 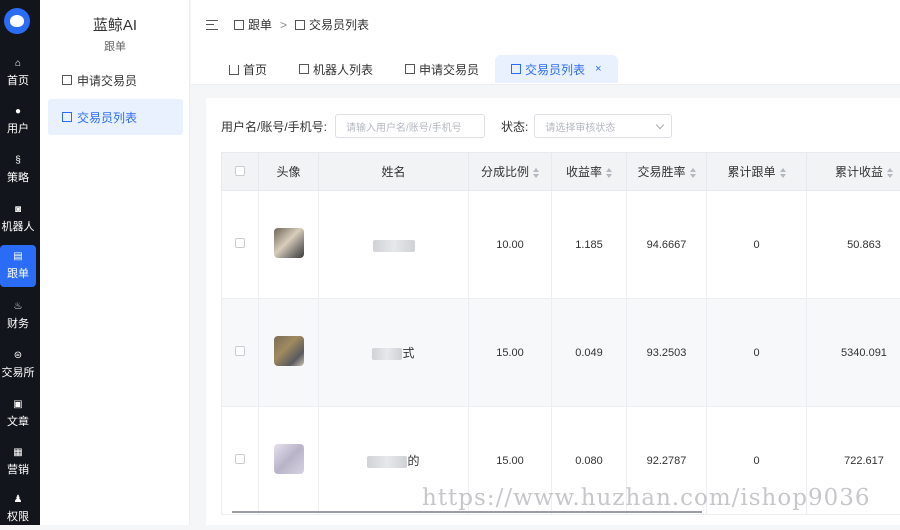 What do you see at coordinates (853, 245) in the screenshot?
I see `profit-cell: 50.863` at bounding box center [853, 245].